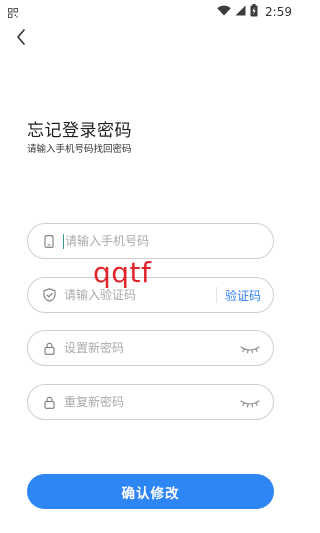  What do you see at coordinates (49, 295) in the screenshot?
I see `shield-check-icon` at bounding box center [49, 295].